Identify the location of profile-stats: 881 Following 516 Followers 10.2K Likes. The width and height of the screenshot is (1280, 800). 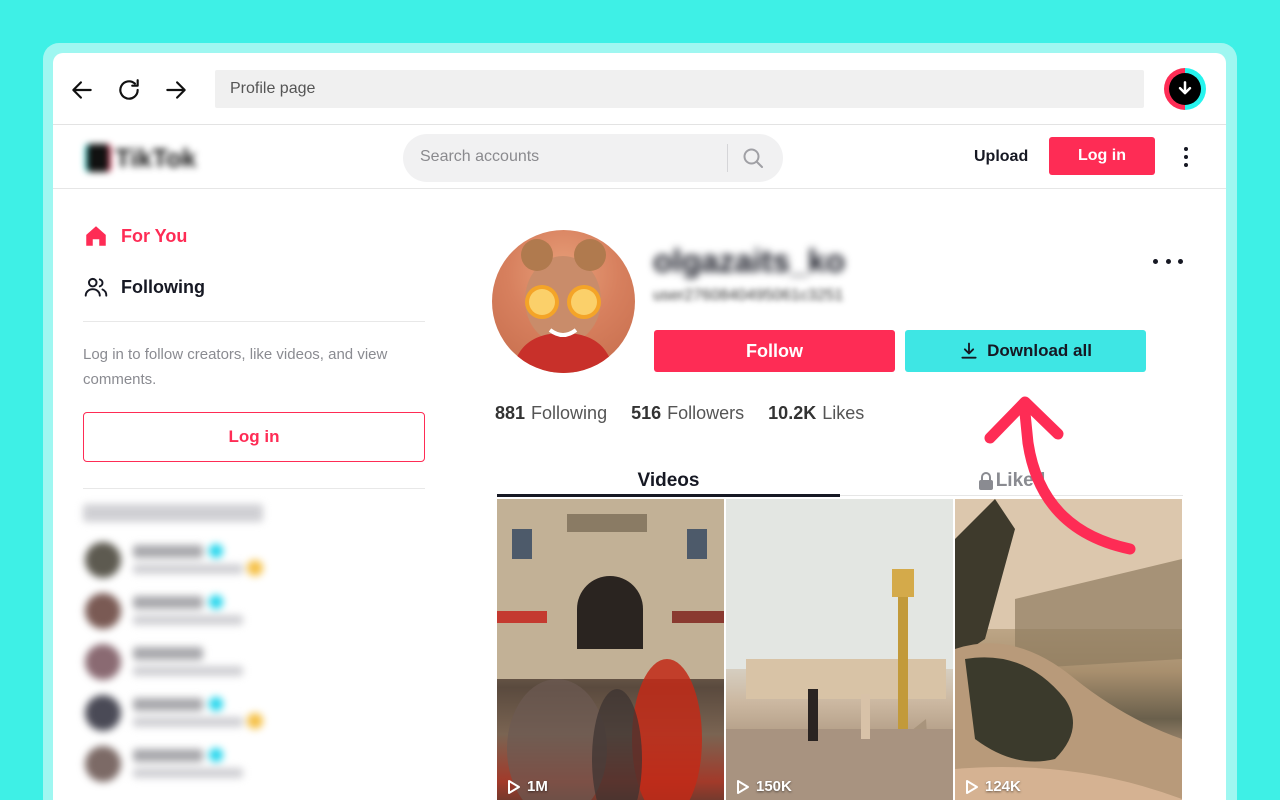
(679, 413).